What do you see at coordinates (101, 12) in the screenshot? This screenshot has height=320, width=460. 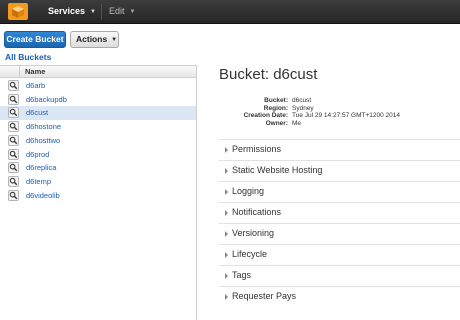 I see `topbar-divider` at bounding box center [101, 12].